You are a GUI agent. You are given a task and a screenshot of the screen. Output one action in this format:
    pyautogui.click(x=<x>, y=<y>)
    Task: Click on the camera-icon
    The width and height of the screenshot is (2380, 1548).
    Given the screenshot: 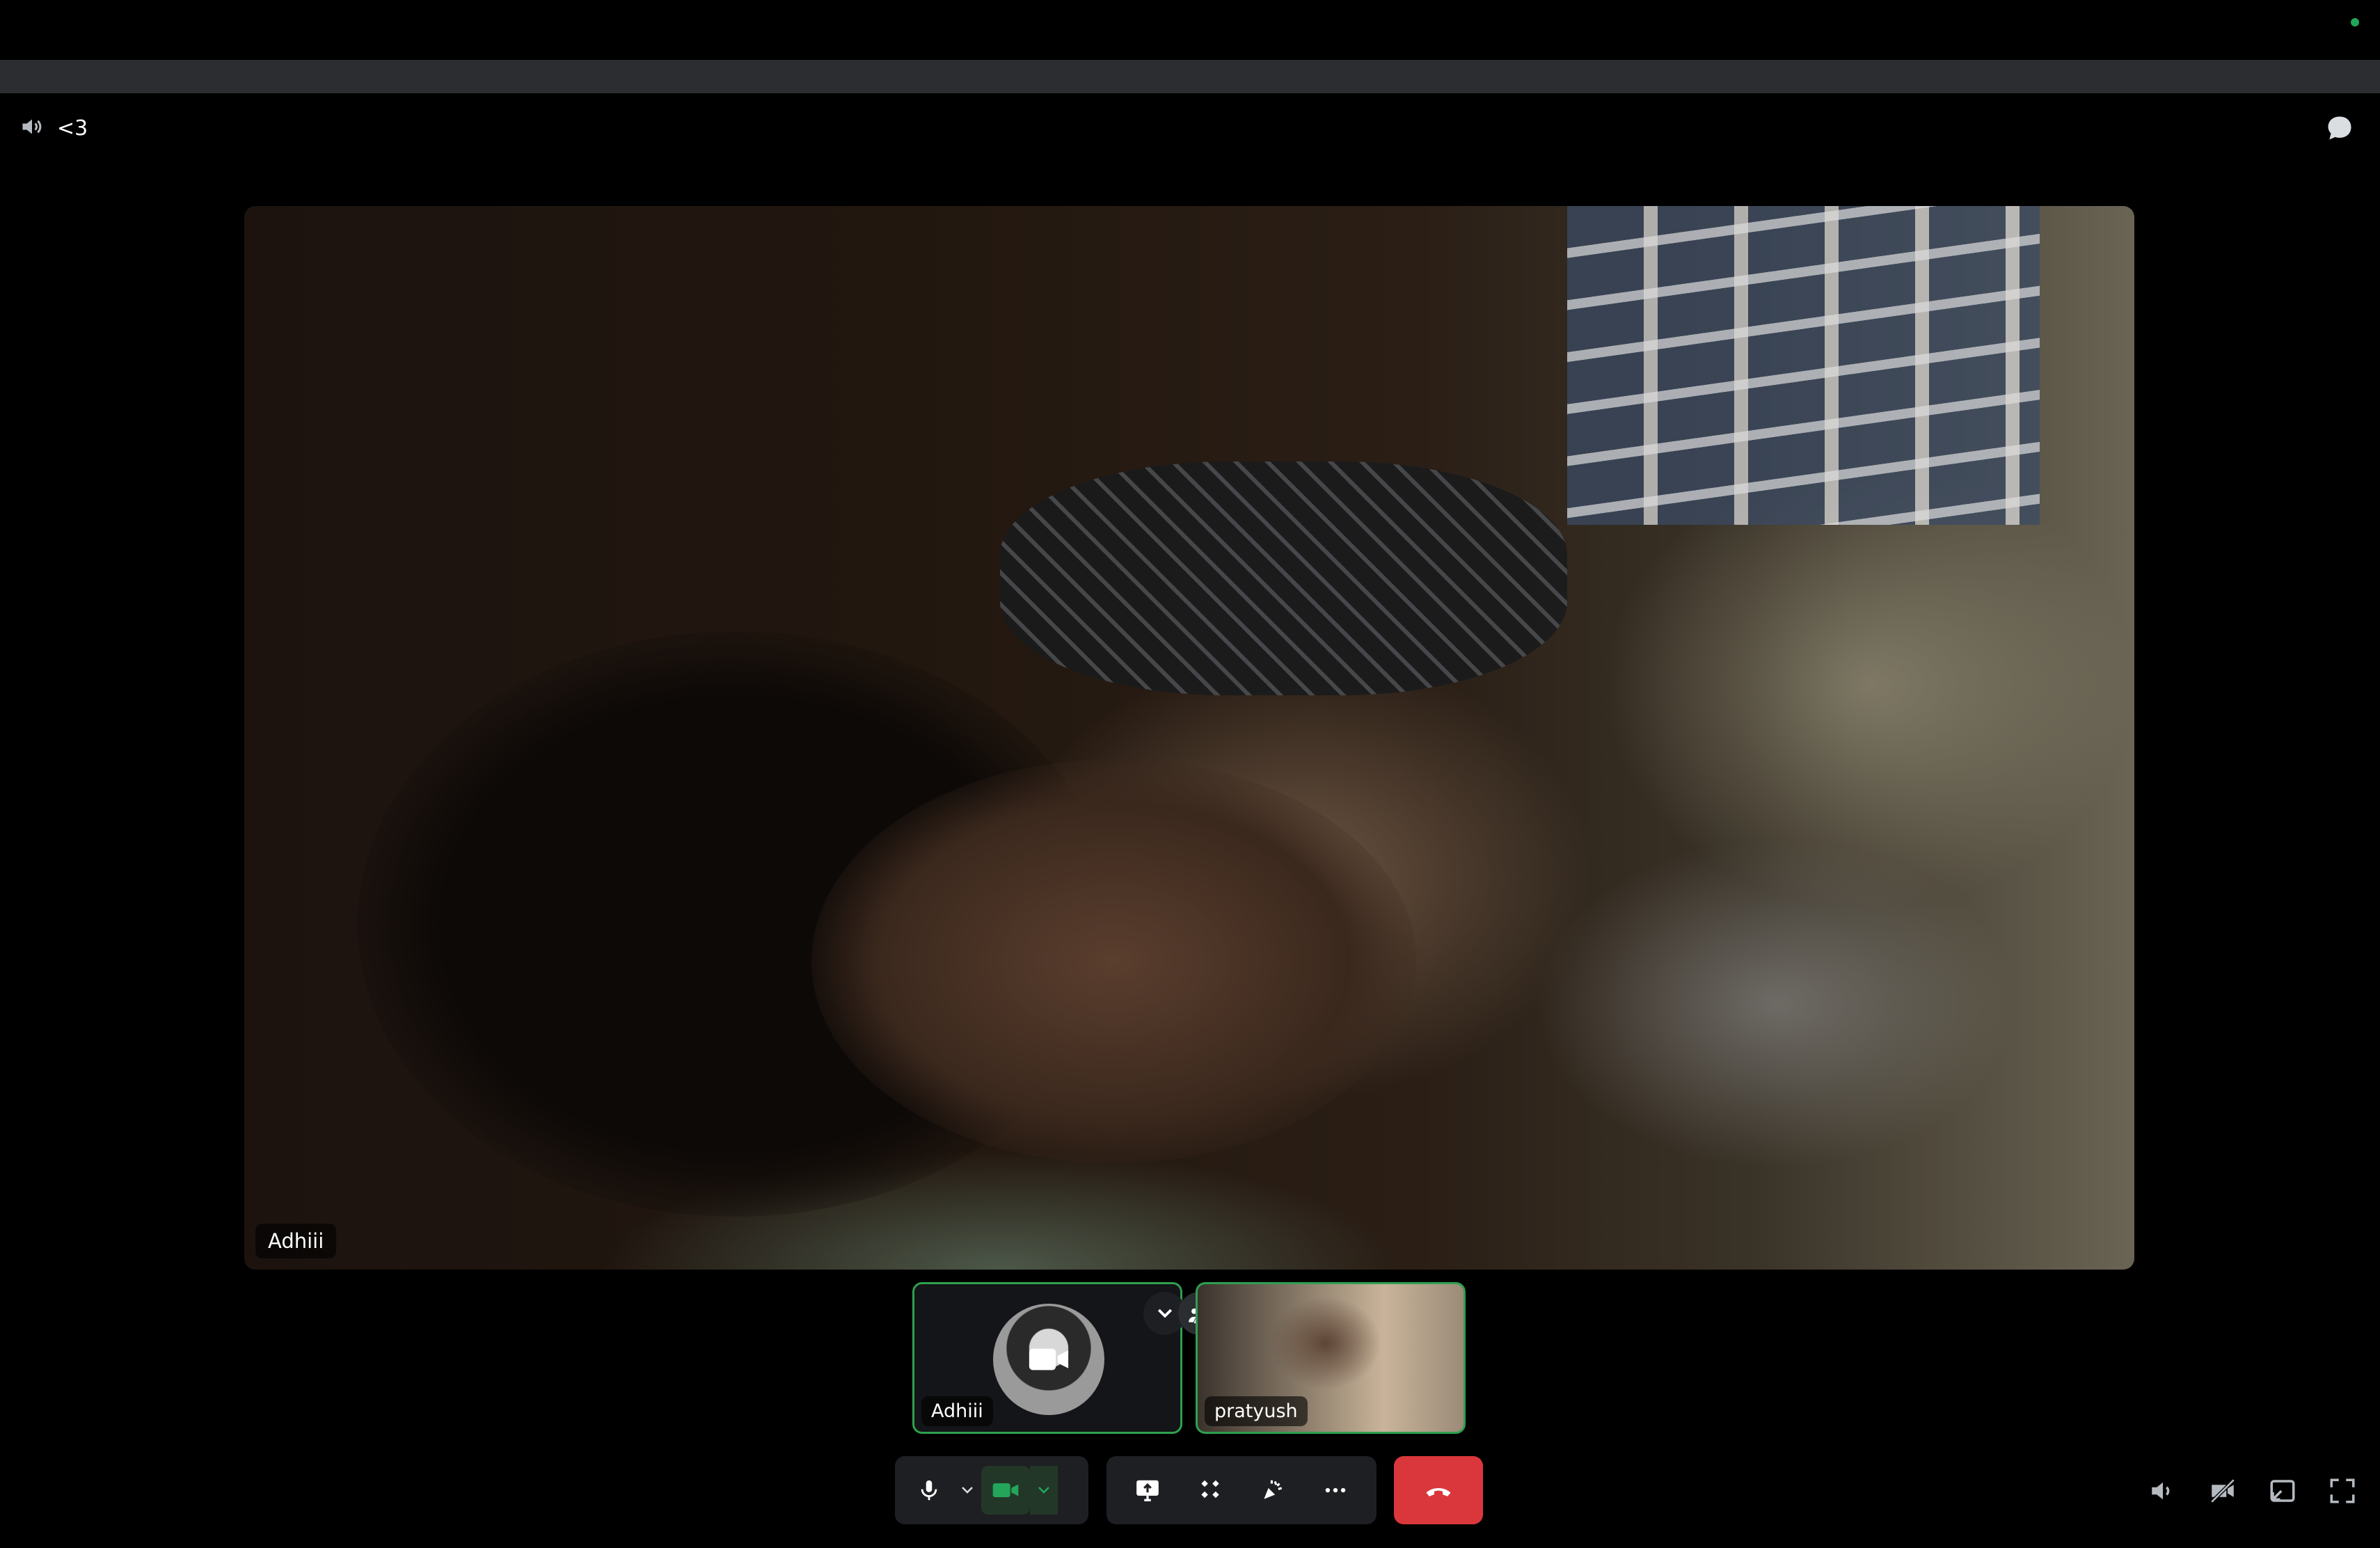 What is the action you would take?
    pyautogui.click(x=1005, y=1490)
    